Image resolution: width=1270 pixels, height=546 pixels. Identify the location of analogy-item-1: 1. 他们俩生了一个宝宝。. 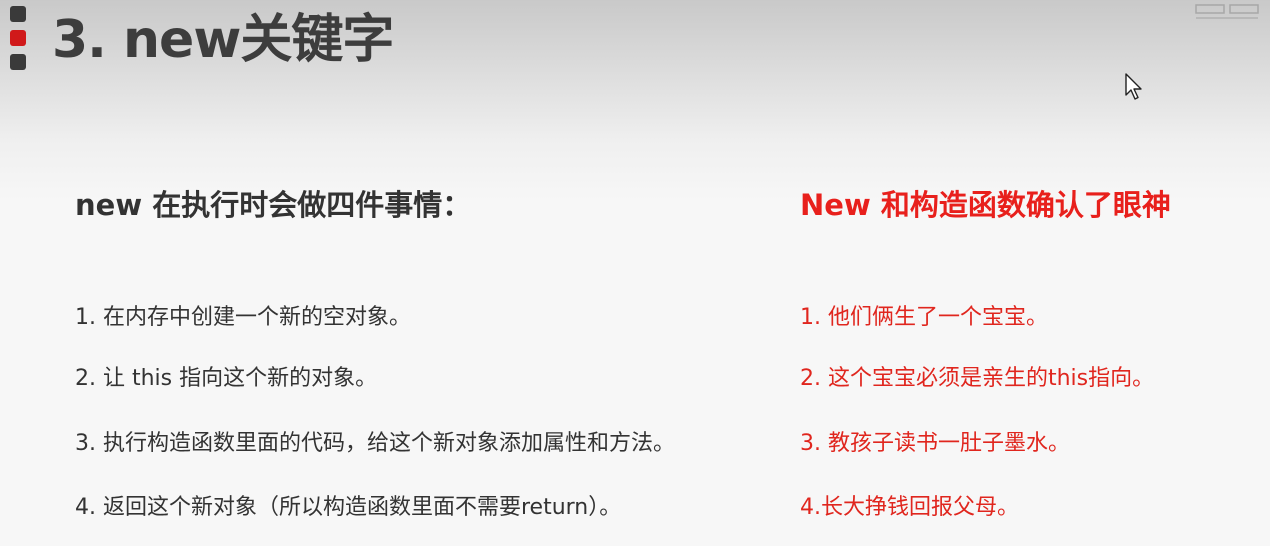
(924, 317).